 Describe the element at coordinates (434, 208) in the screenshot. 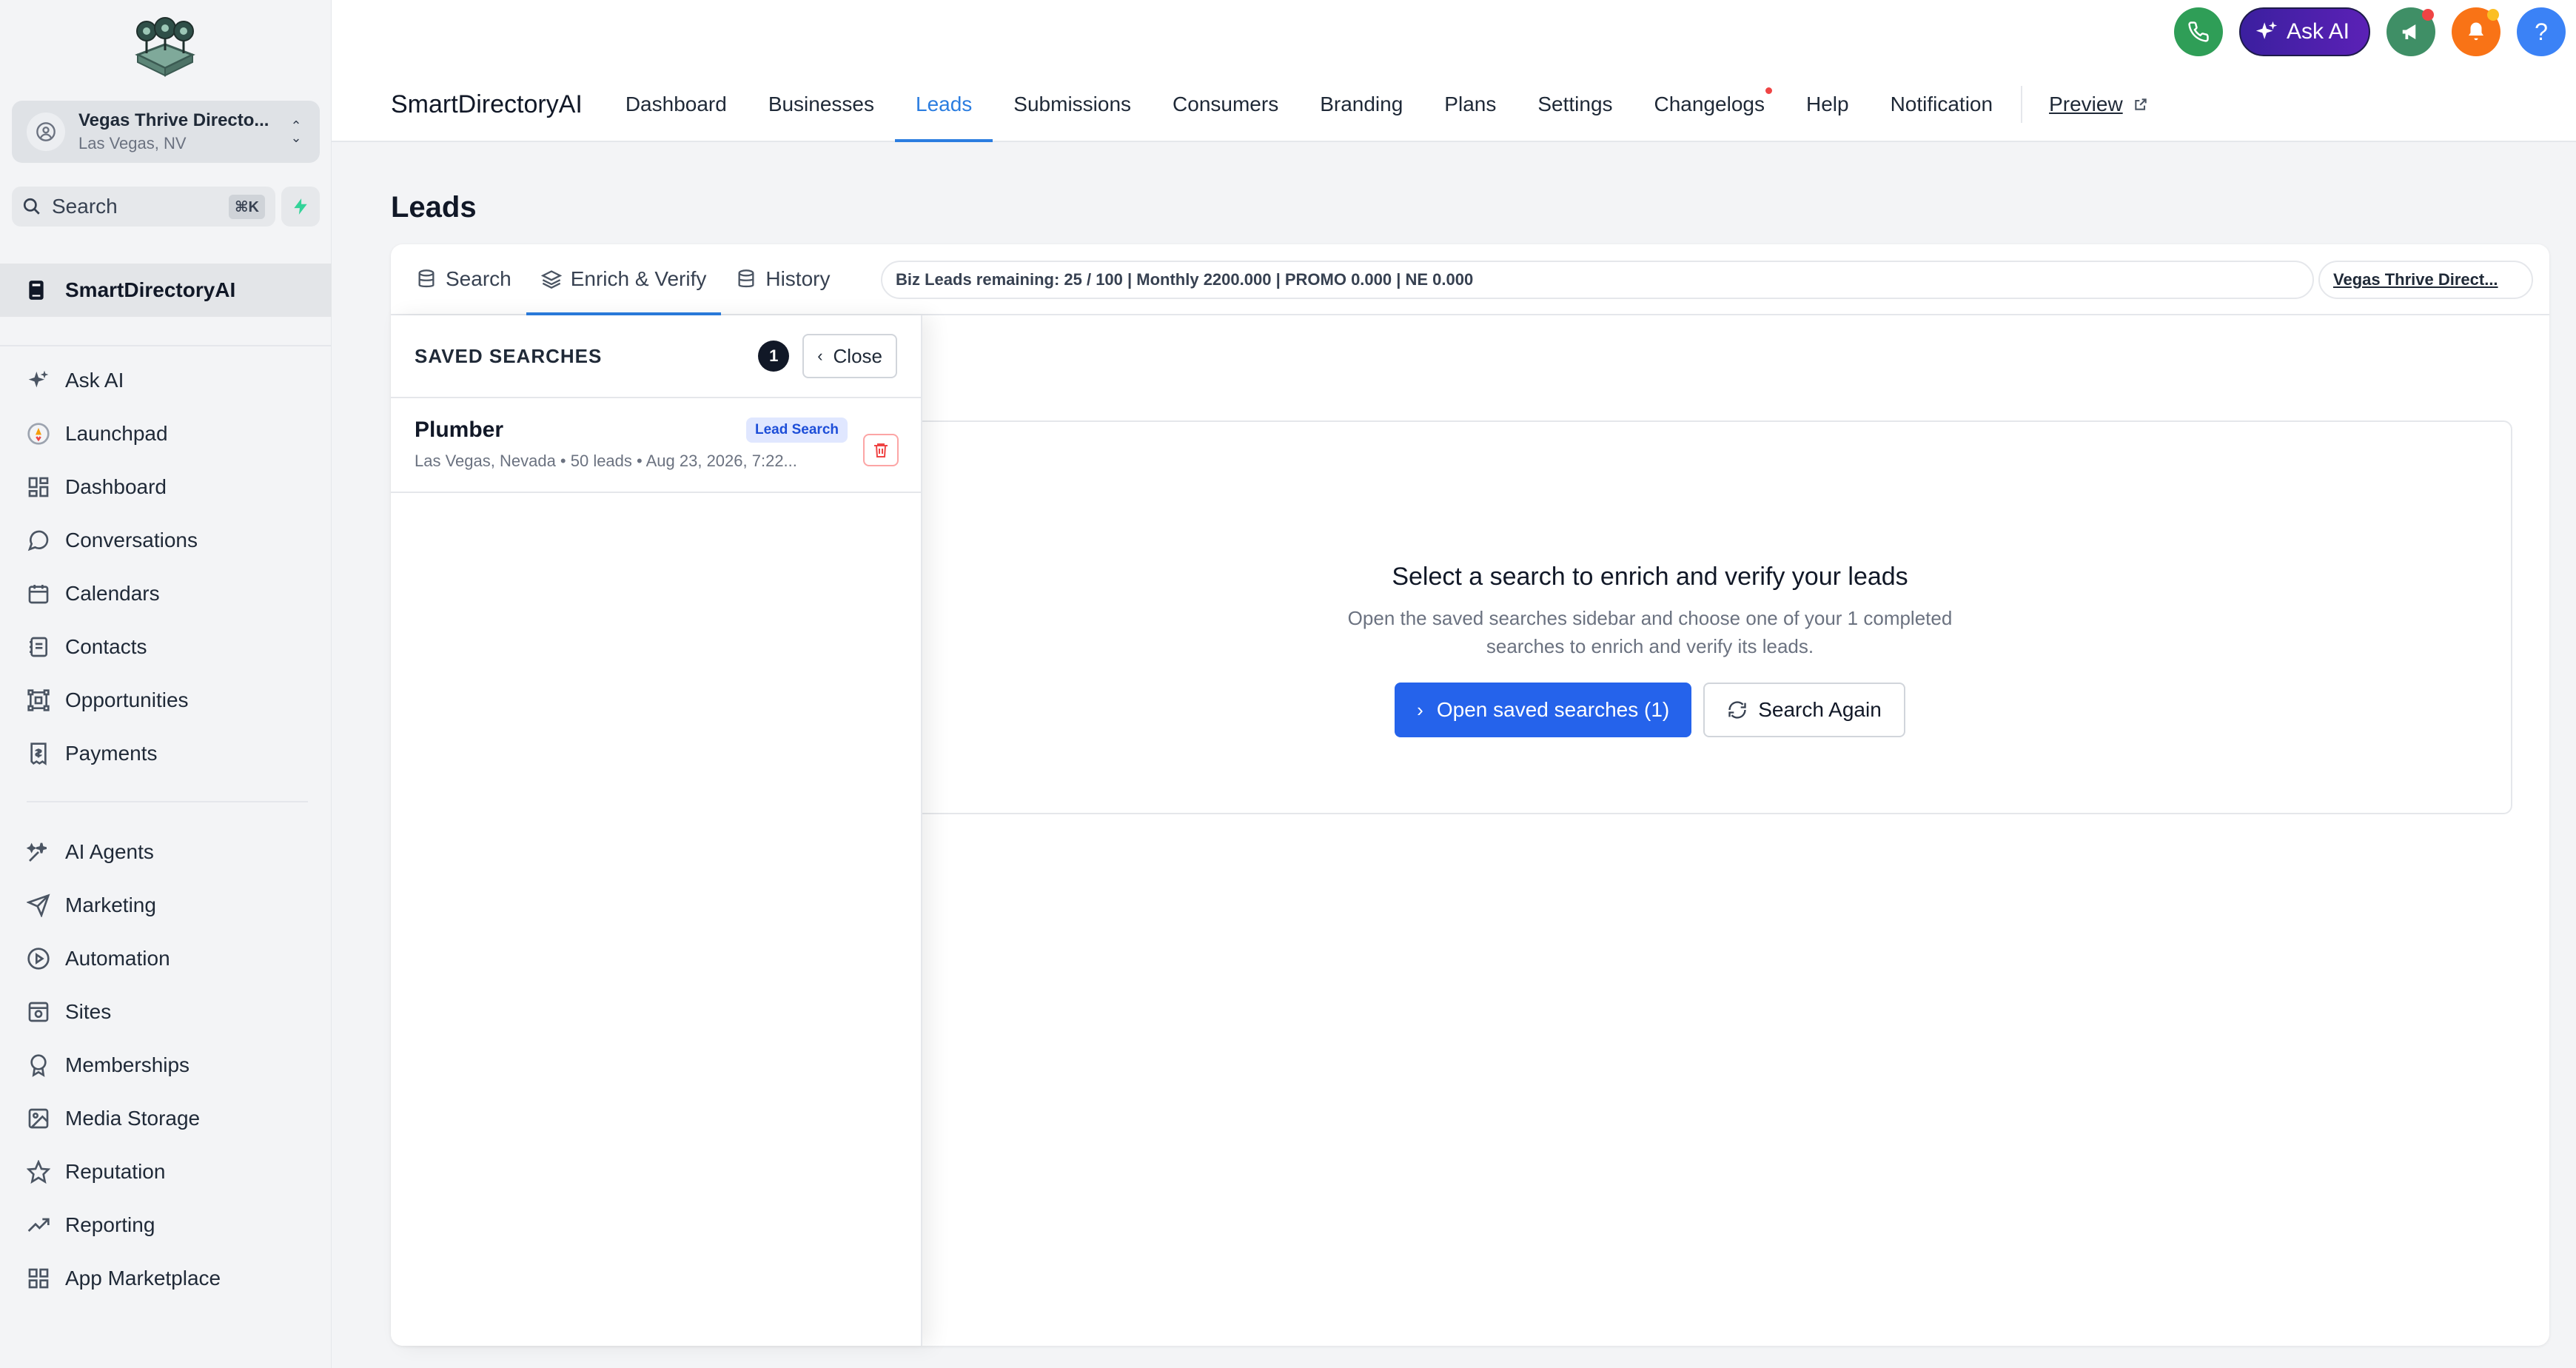

I see `page-title: Leads` at that location.